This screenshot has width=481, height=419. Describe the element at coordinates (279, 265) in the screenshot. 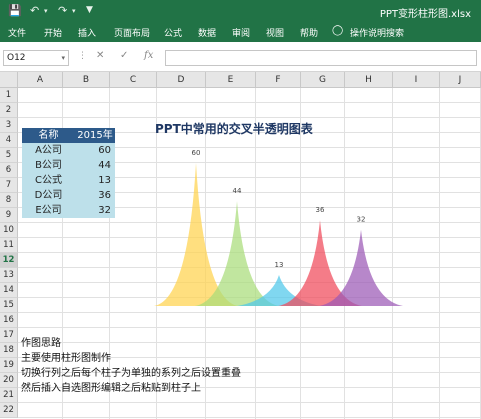

I see `data-label: 13` at that location.